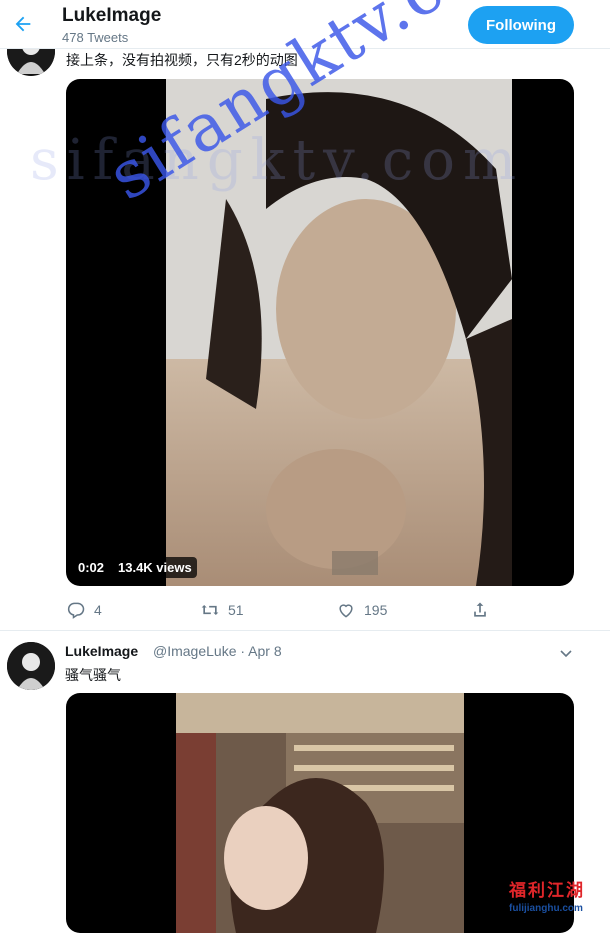 The image size is (610, 933). What do you see at coordinates (23, 24) in the screenshot?
I see `back-arrow-icon` at bounding box center [23, 24].